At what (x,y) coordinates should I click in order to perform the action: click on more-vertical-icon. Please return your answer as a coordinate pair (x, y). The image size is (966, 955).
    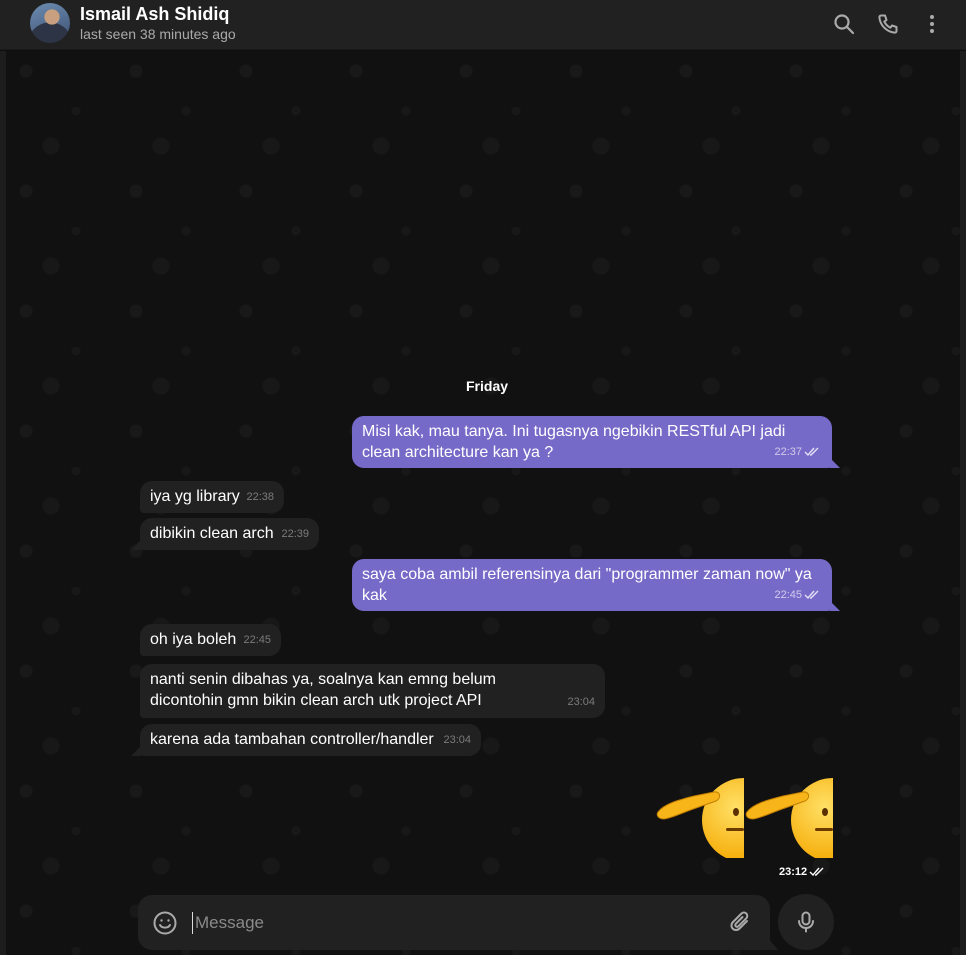
    Looking at the image, I should click on (932, 24).